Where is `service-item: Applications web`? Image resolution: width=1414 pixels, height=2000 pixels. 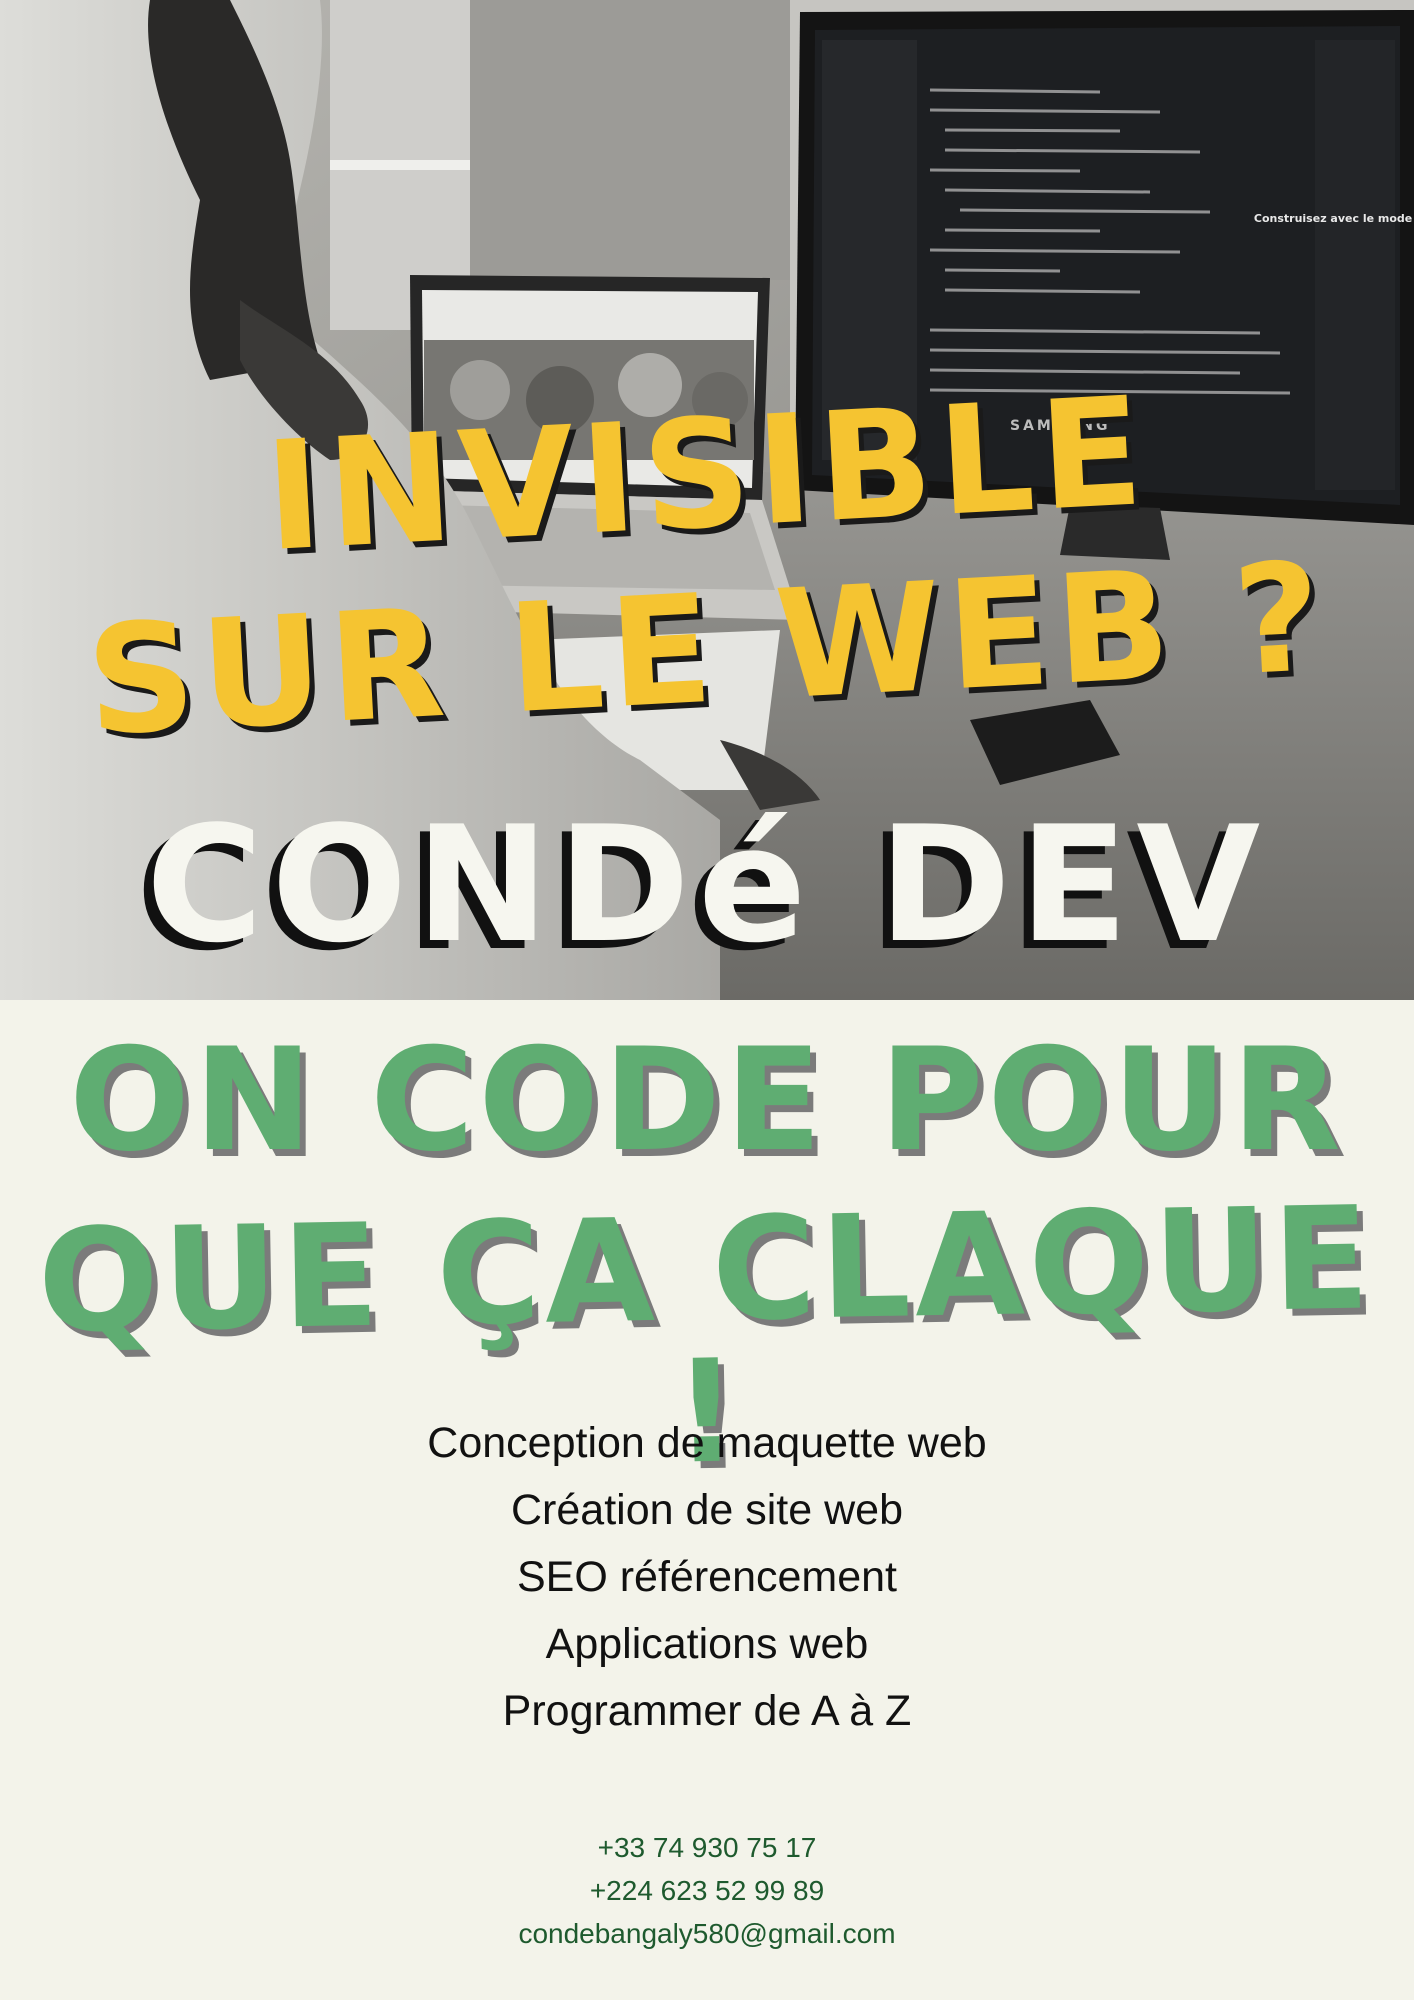
service-item: Applications web is located at coordinates (707, 1644).